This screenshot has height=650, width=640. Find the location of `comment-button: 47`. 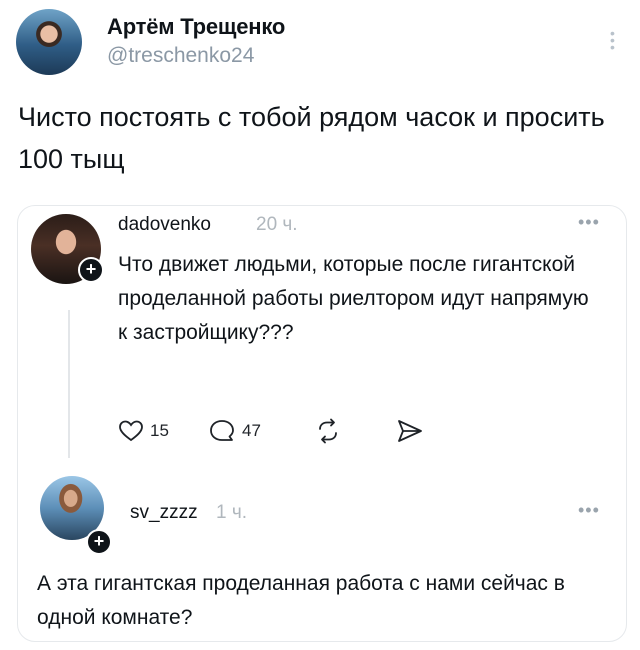

comment-button: 47 is located at coordinates (234, 431).